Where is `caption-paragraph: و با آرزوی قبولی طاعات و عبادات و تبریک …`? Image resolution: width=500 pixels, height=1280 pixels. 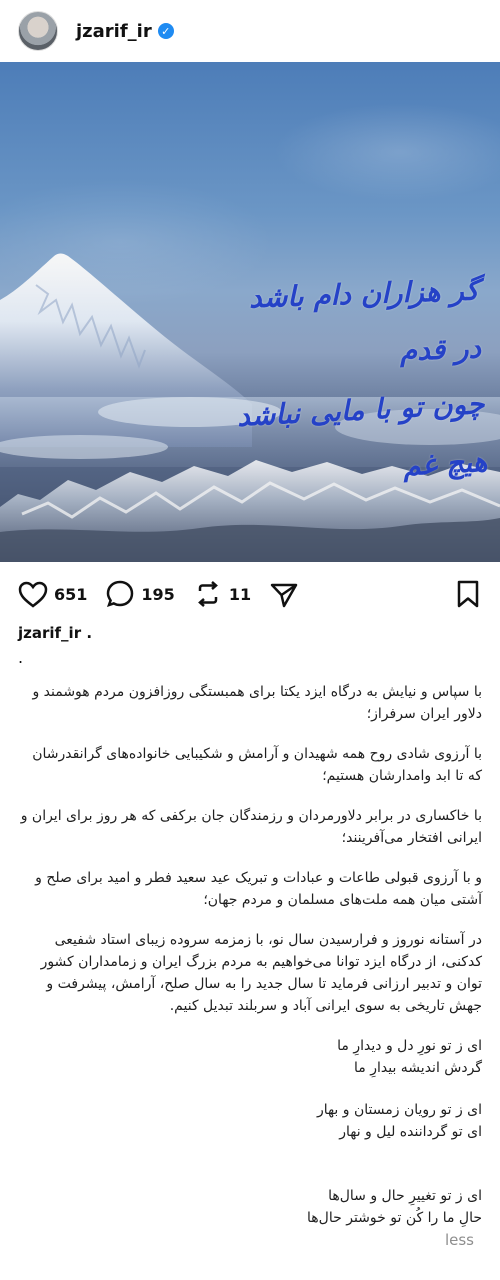 caption-paragraph: و با آرزوی قبولی طاعات و عبادات و تبریک … is located at coordinates (258, 889).